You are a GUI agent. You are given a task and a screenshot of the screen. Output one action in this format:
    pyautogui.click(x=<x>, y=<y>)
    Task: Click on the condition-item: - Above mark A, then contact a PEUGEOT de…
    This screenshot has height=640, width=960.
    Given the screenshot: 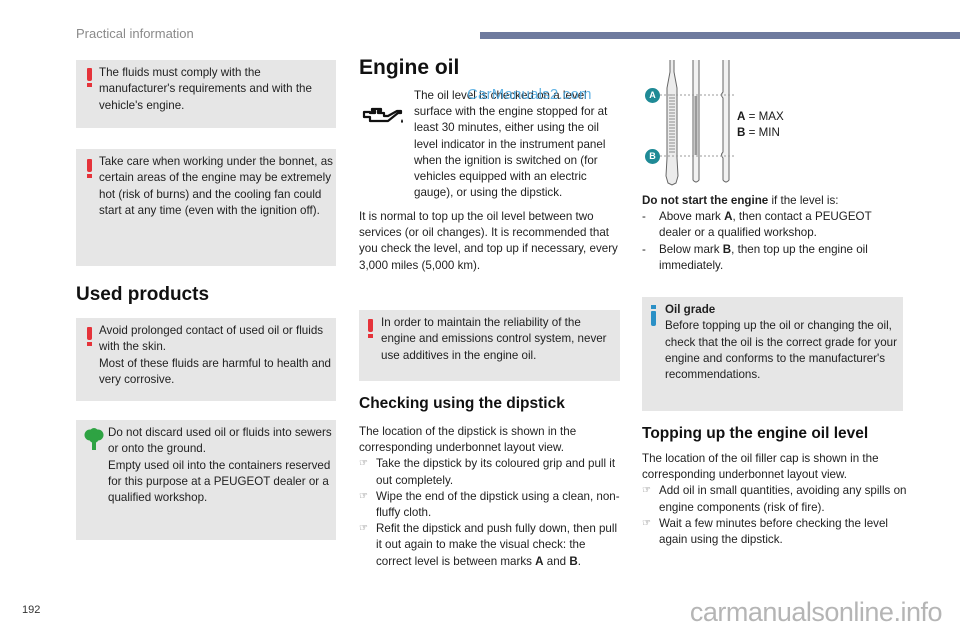 What is the action you would take?
    pyautogui.click(x=757, y=225)
    